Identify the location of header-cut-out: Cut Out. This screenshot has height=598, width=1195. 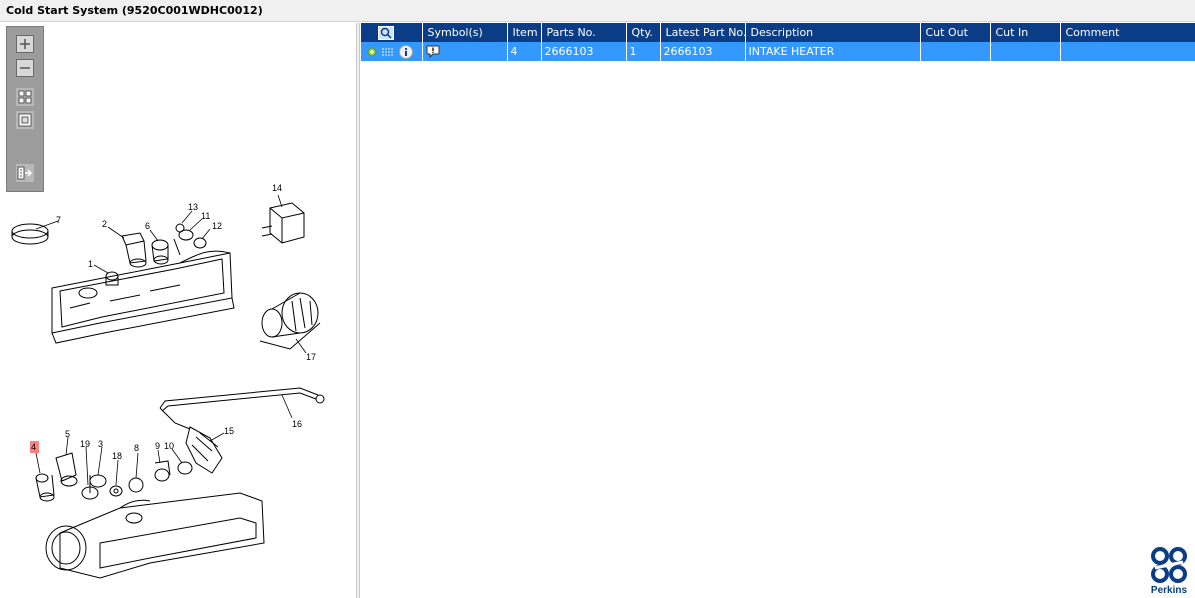
(955, 32).